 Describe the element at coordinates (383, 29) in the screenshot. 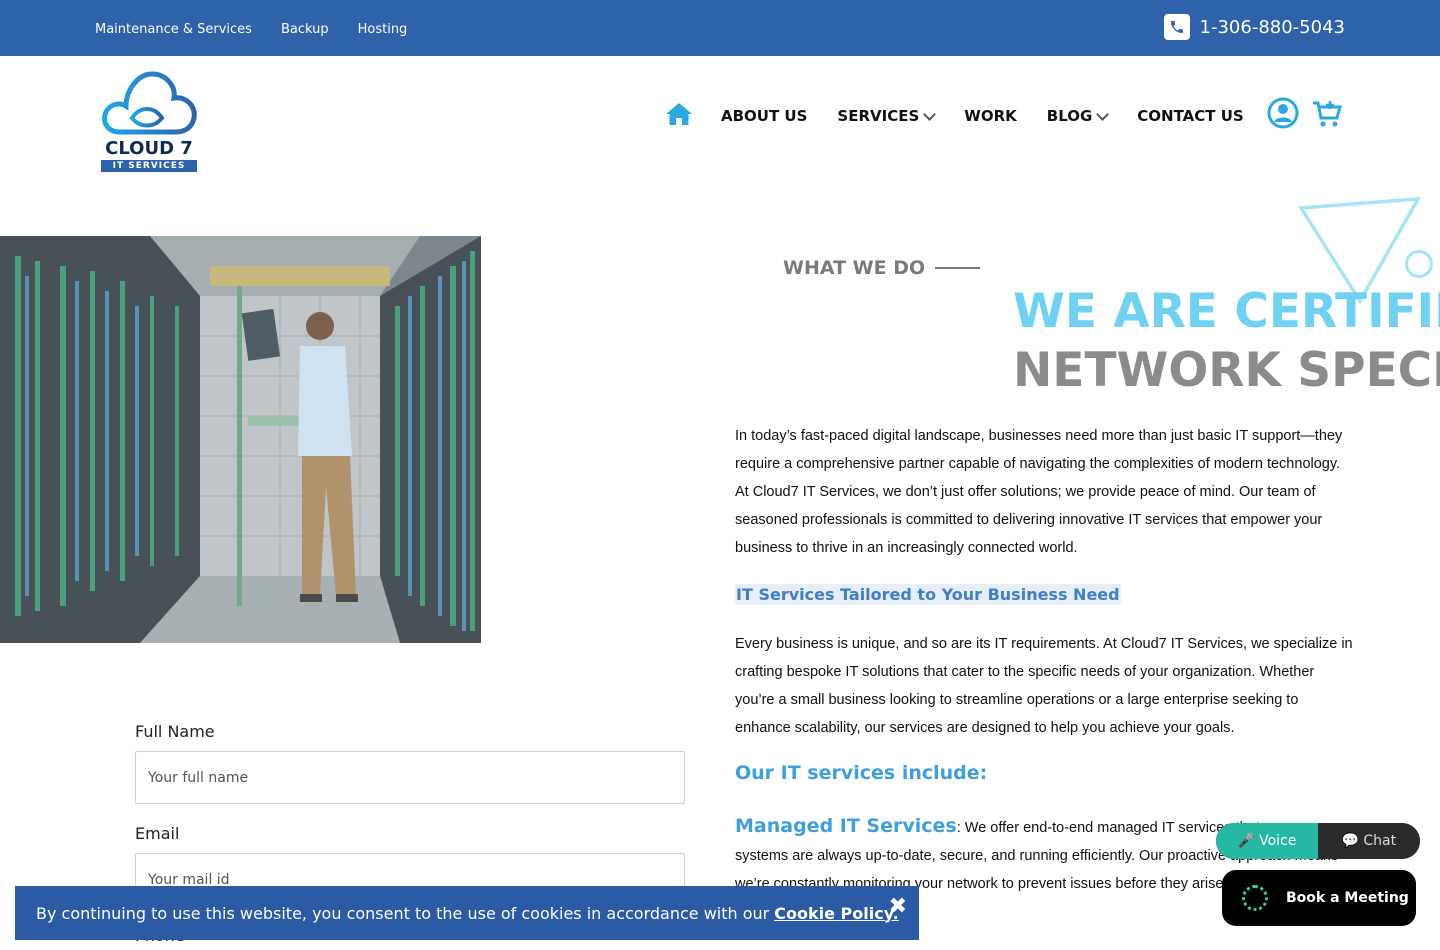

I see `top-link-hosting: Hosting` at that location.